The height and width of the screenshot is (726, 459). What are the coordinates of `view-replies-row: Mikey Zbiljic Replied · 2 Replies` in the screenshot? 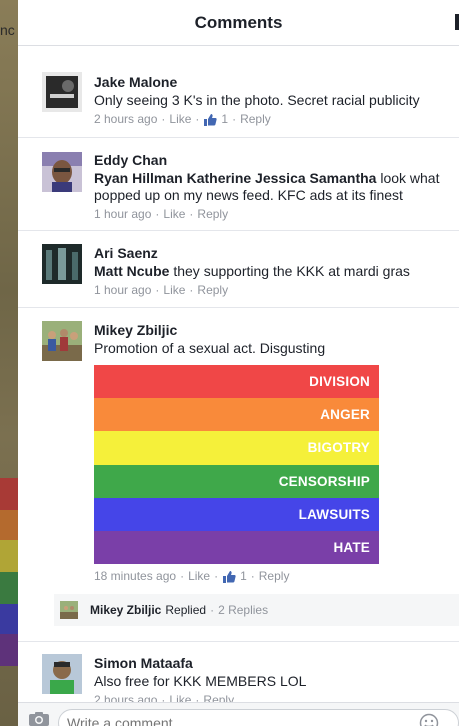 It's located at (256, 610).